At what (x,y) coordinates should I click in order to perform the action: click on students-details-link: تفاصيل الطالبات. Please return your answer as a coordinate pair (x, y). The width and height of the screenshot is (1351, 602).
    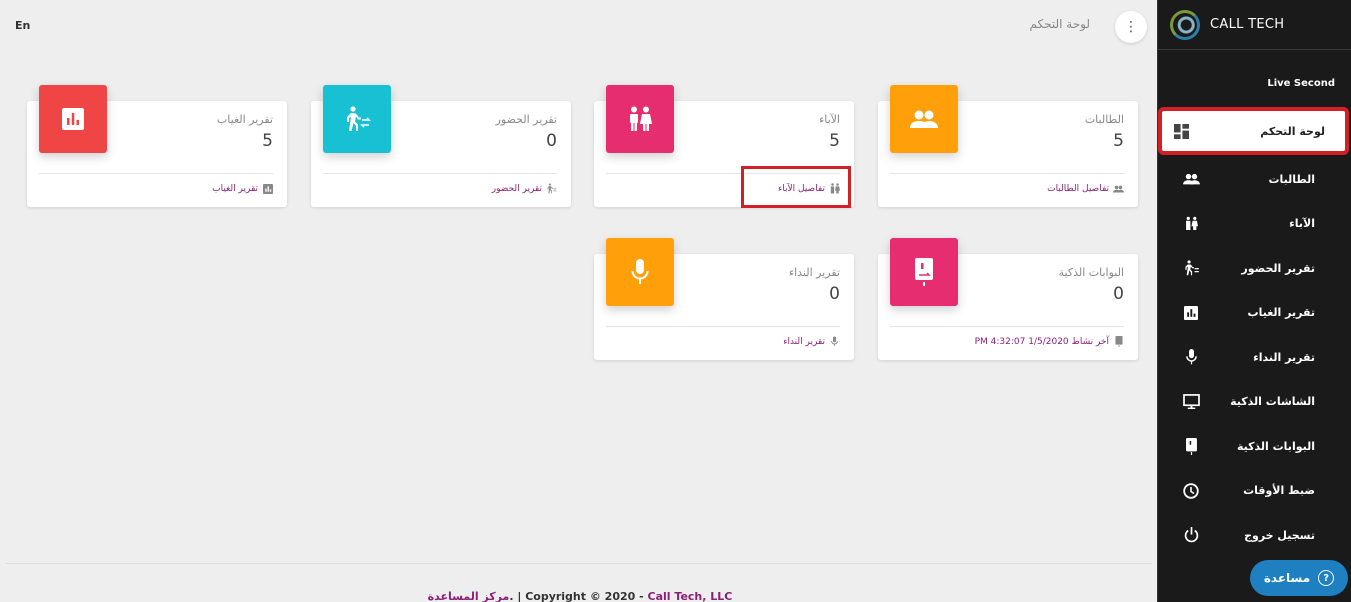
    Looking at the image, I should click on (1085, 188).